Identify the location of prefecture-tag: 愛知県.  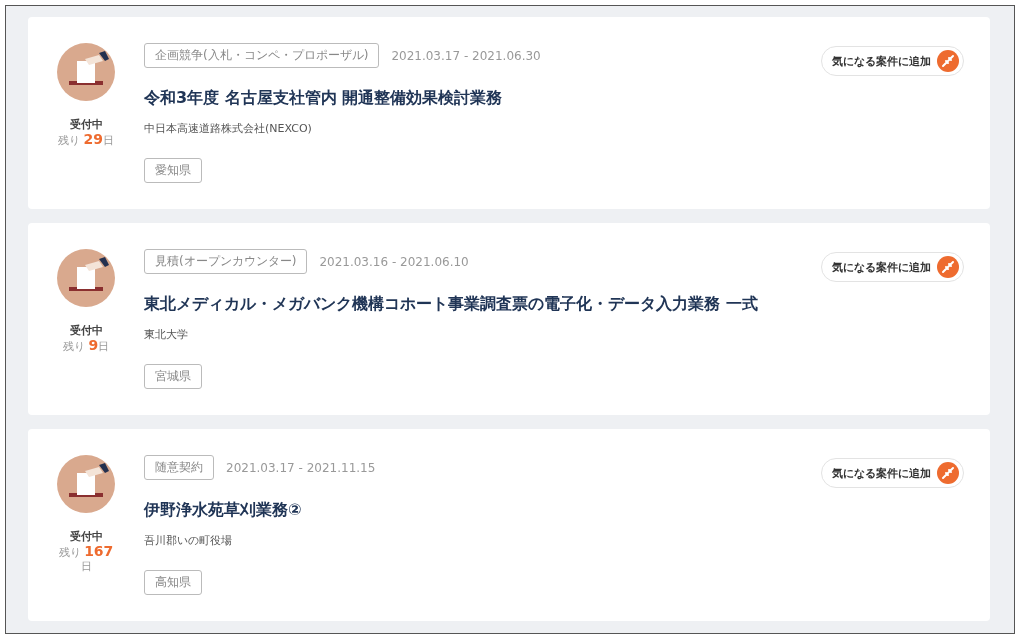
(173, 170).